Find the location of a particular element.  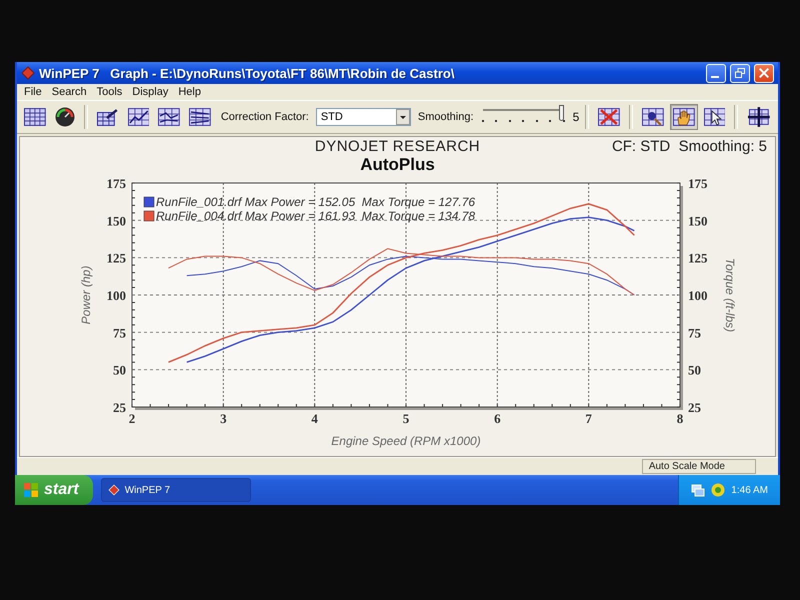

clock: 1:46 AM is located at coordinates (749, 490).